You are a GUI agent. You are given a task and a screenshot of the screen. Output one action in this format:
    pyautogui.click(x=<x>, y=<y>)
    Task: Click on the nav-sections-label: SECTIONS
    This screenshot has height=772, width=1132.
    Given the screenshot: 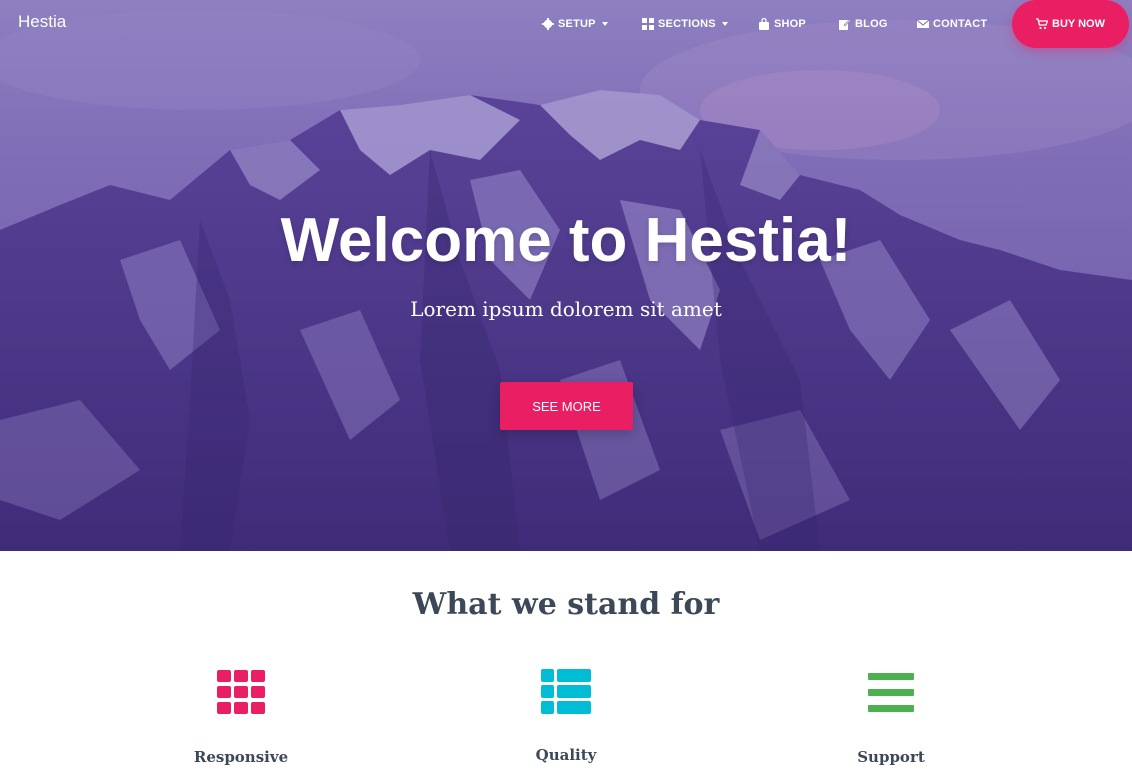 What is the action you would take?
    pyautogui.click(x=687, y=24)
    